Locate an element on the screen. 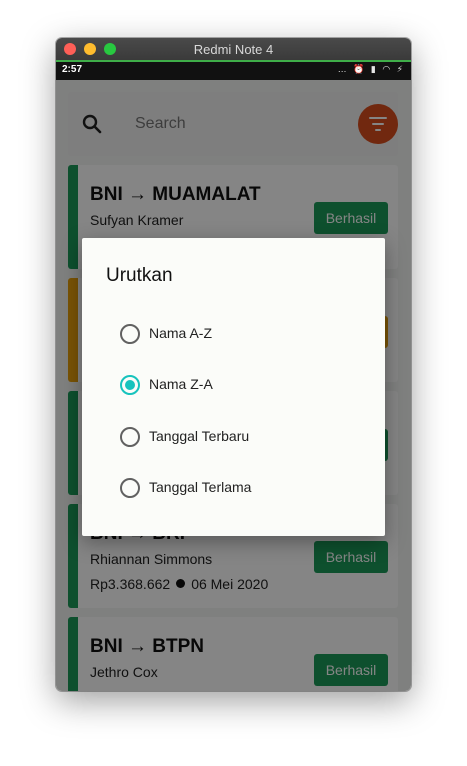 The width and height of the screenshot is (467, 766). sort-option-label: Tanggal Terbaru is located at coordinates (199, 436).